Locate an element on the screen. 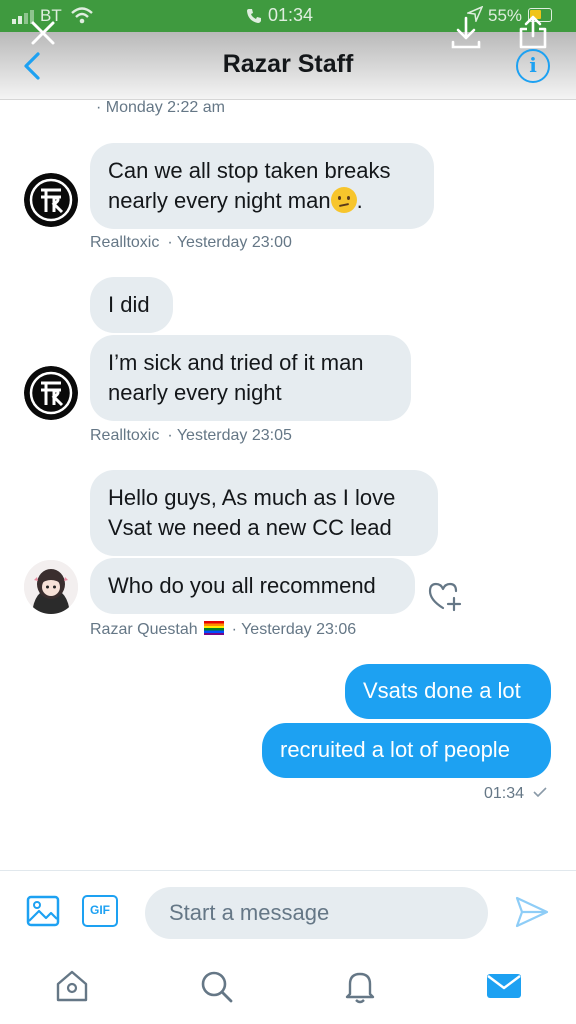 This screenshot has width=576, height=1024. message-text: . is located at coordinates (359, 200).